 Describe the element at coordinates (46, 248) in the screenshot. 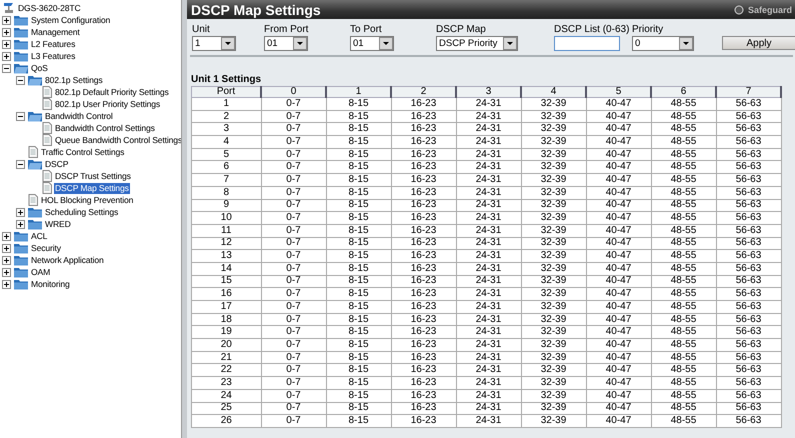

I see `tree-item: Security` at that location.